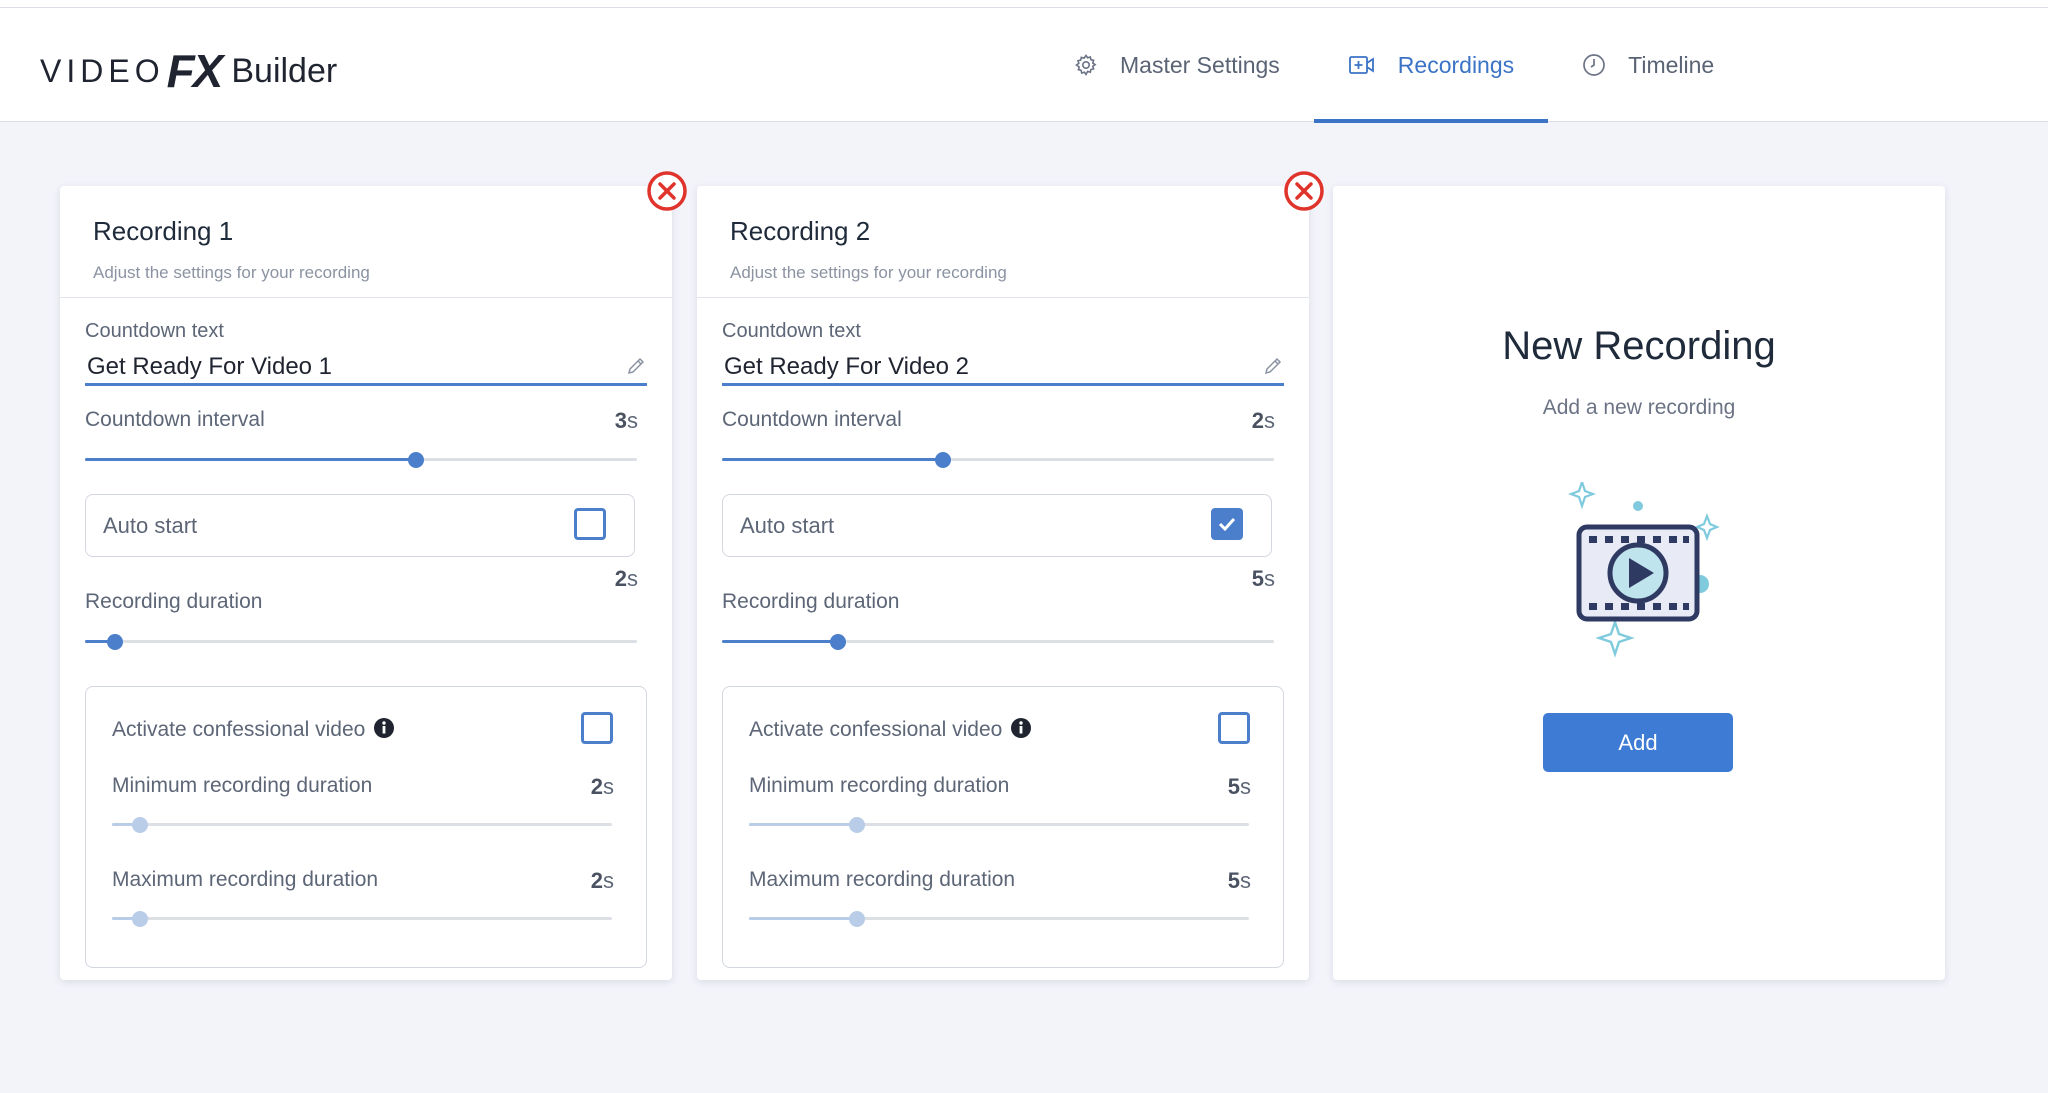 This screenshot has width=2048, height=1093. Describe the element at coordinates (1257, 578) in the screenshot. I see `recording-duration-number: 5` at that location.